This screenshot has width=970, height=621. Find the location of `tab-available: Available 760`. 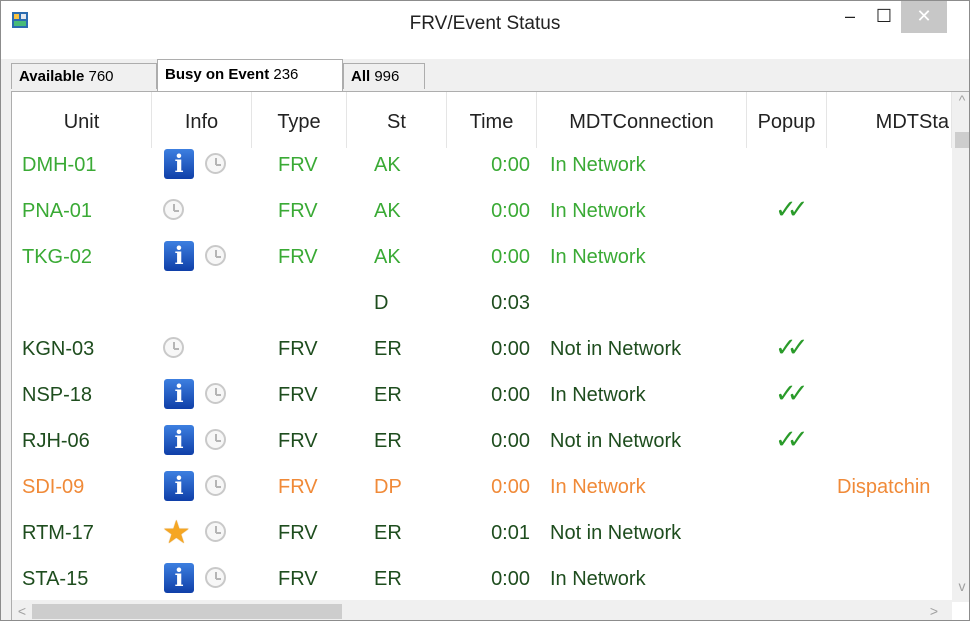

tab-available: Available 760 is located at coordinates (84, 76).